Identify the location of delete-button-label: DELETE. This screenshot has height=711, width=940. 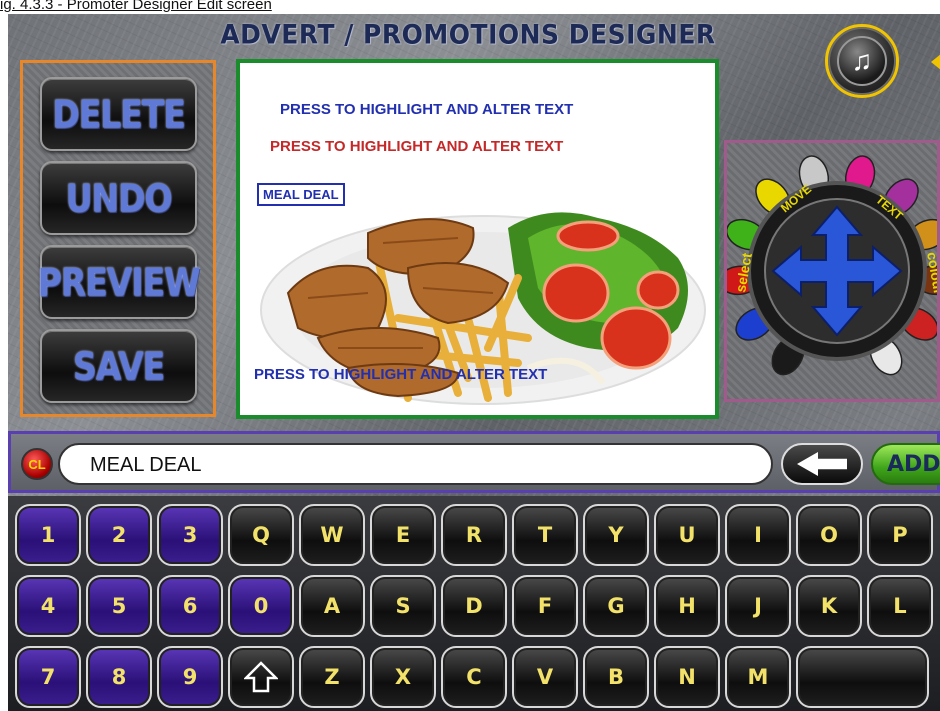
(119, 114).